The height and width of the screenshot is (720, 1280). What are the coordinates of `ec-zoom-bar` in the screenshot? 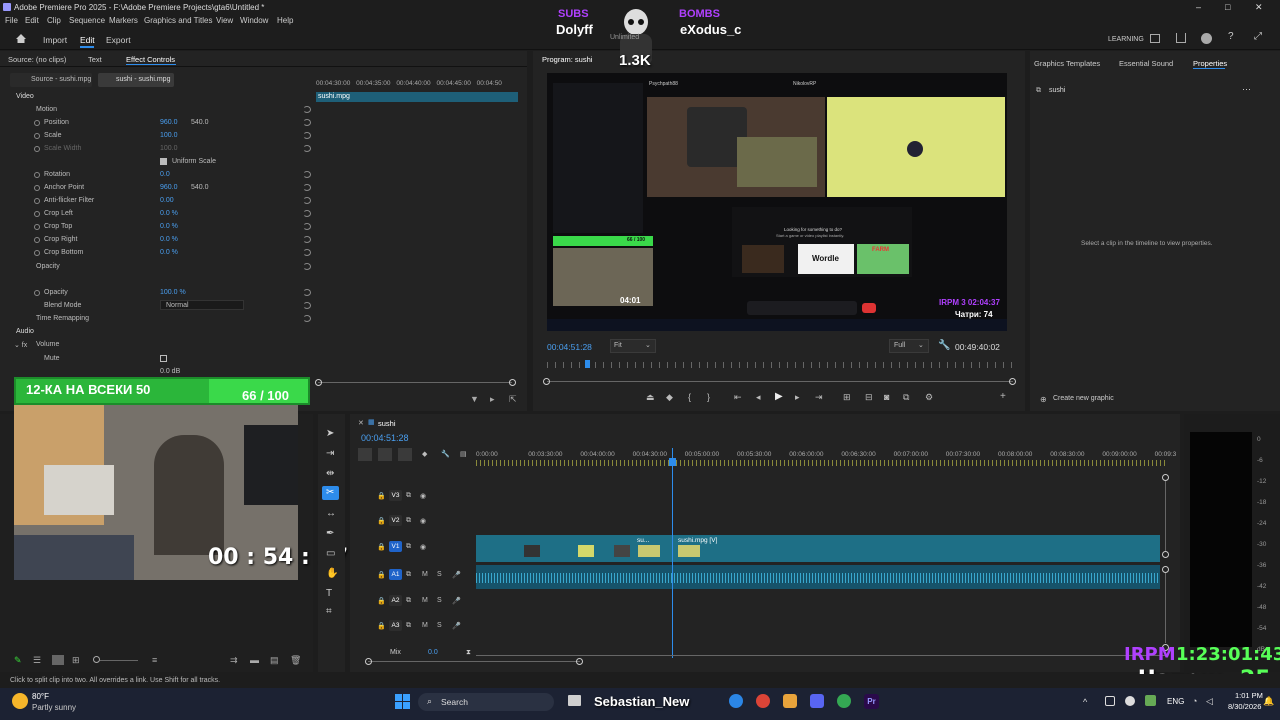 It's located at (415, 382).